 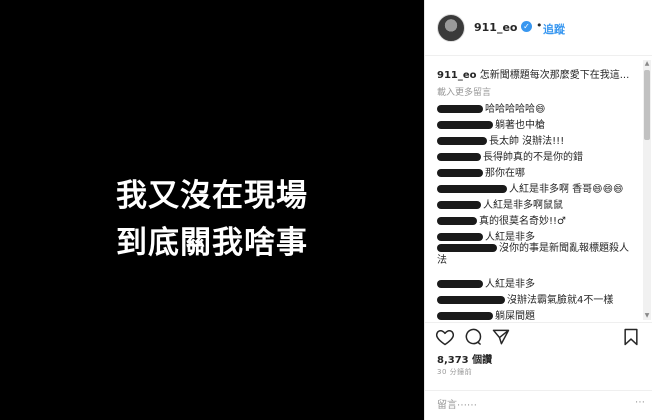 I want to click on more-options-icon: ⋯, so click(x=640, y=402).